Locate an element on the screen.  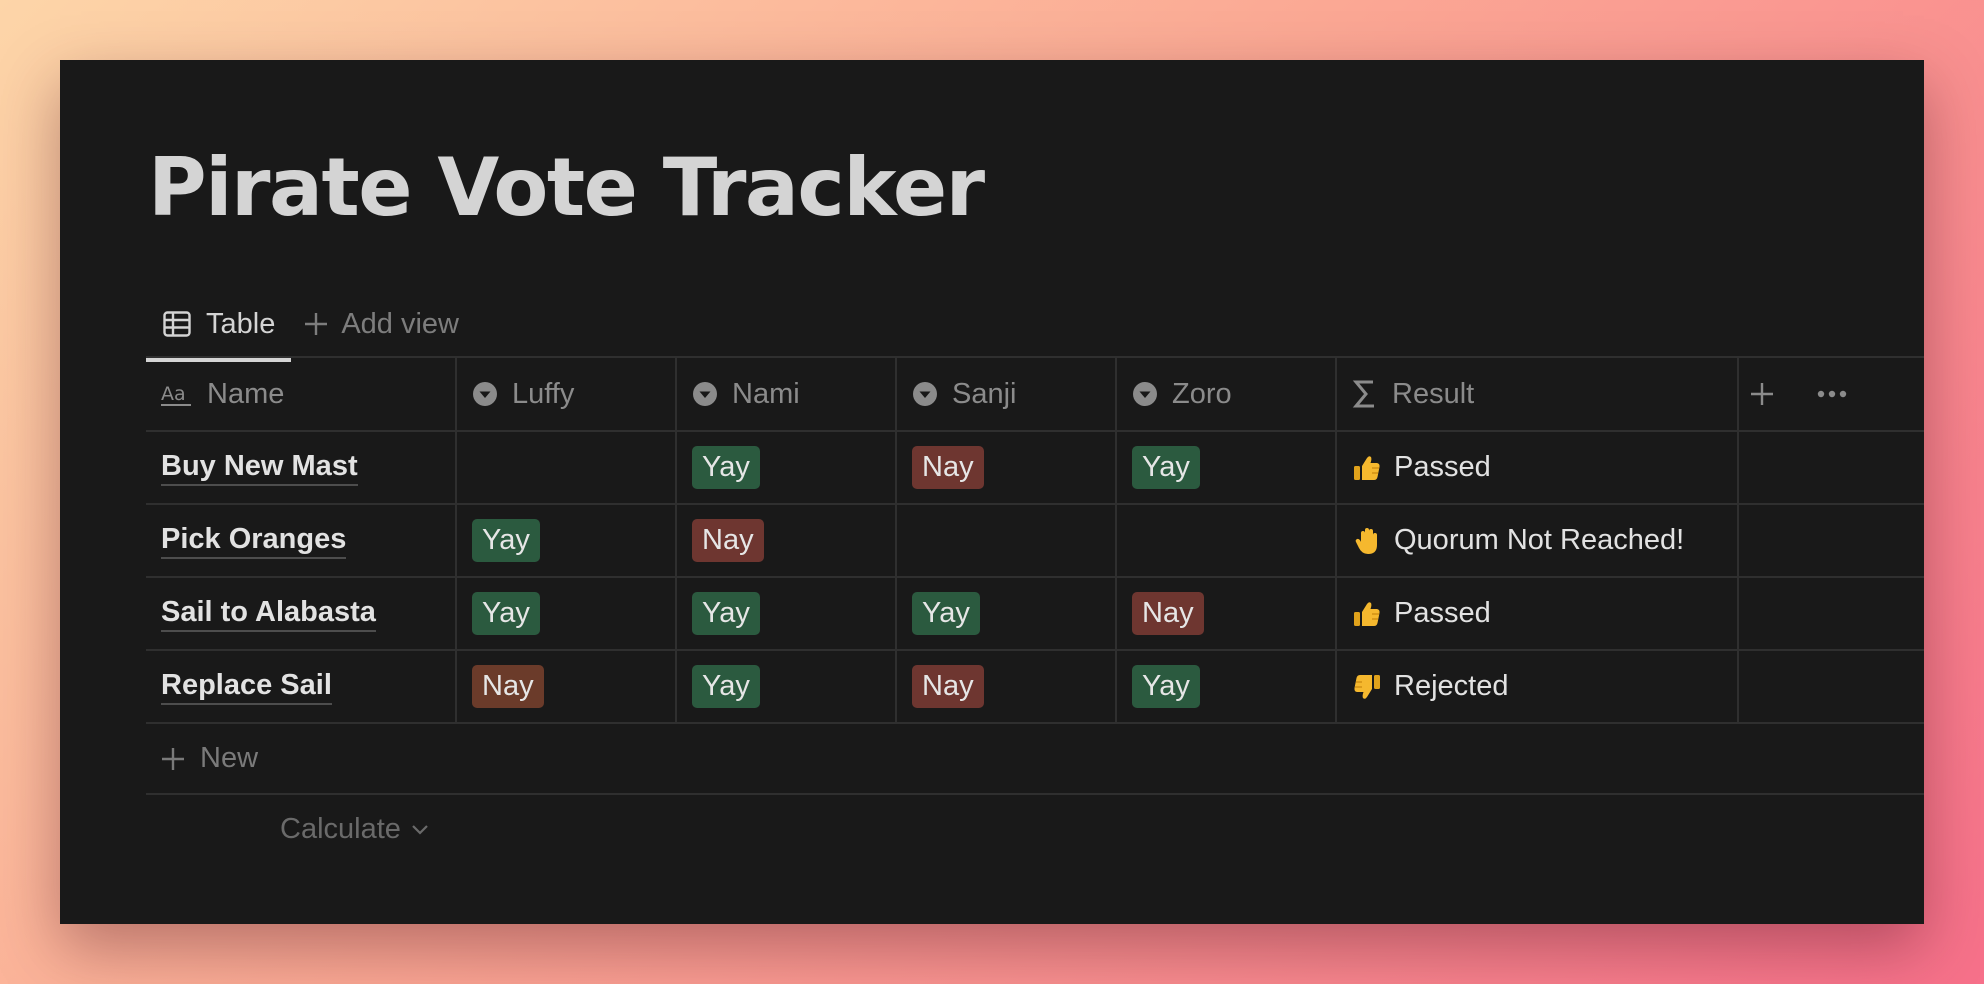
column-header-nami: Nami is located at coordinates (787, 394).